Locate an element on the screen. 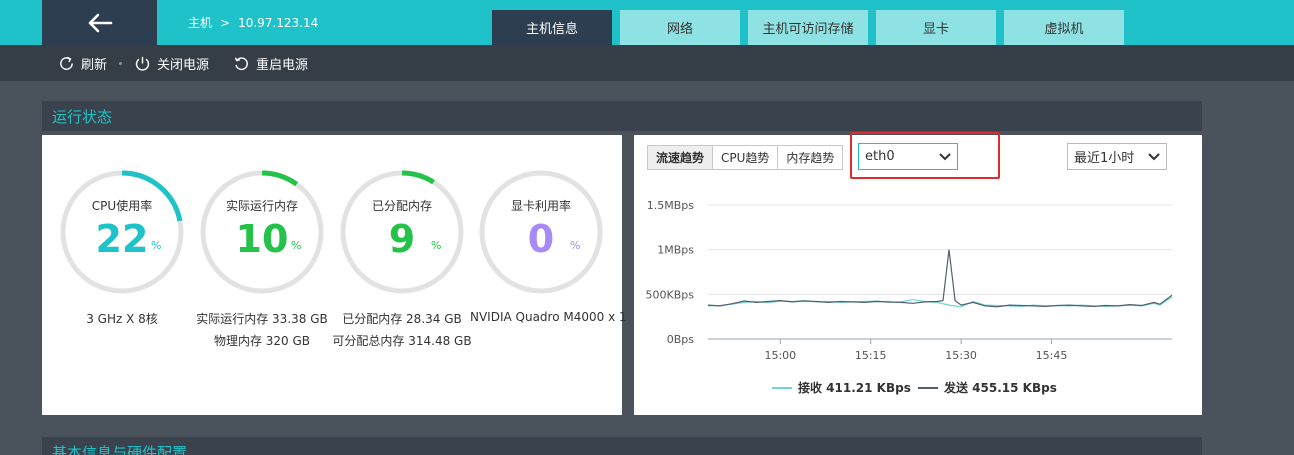 The width and height of the screenshot is (1294, 455). y-tick-label: 1MBps is located at coordinates (675, 250).